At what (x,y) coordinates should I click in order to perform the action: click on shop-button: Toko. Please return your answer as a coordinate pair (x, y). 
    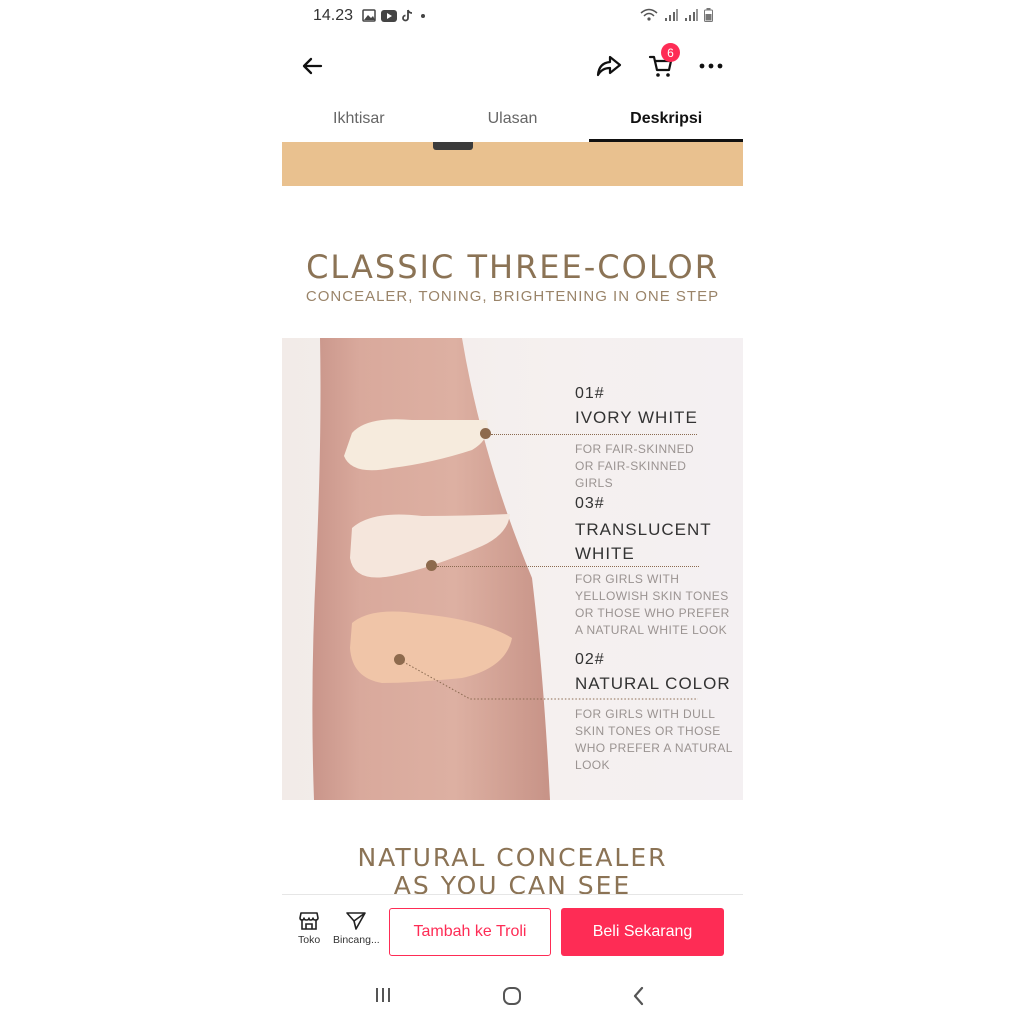
    Looking at the image, I should click on (309, 928).